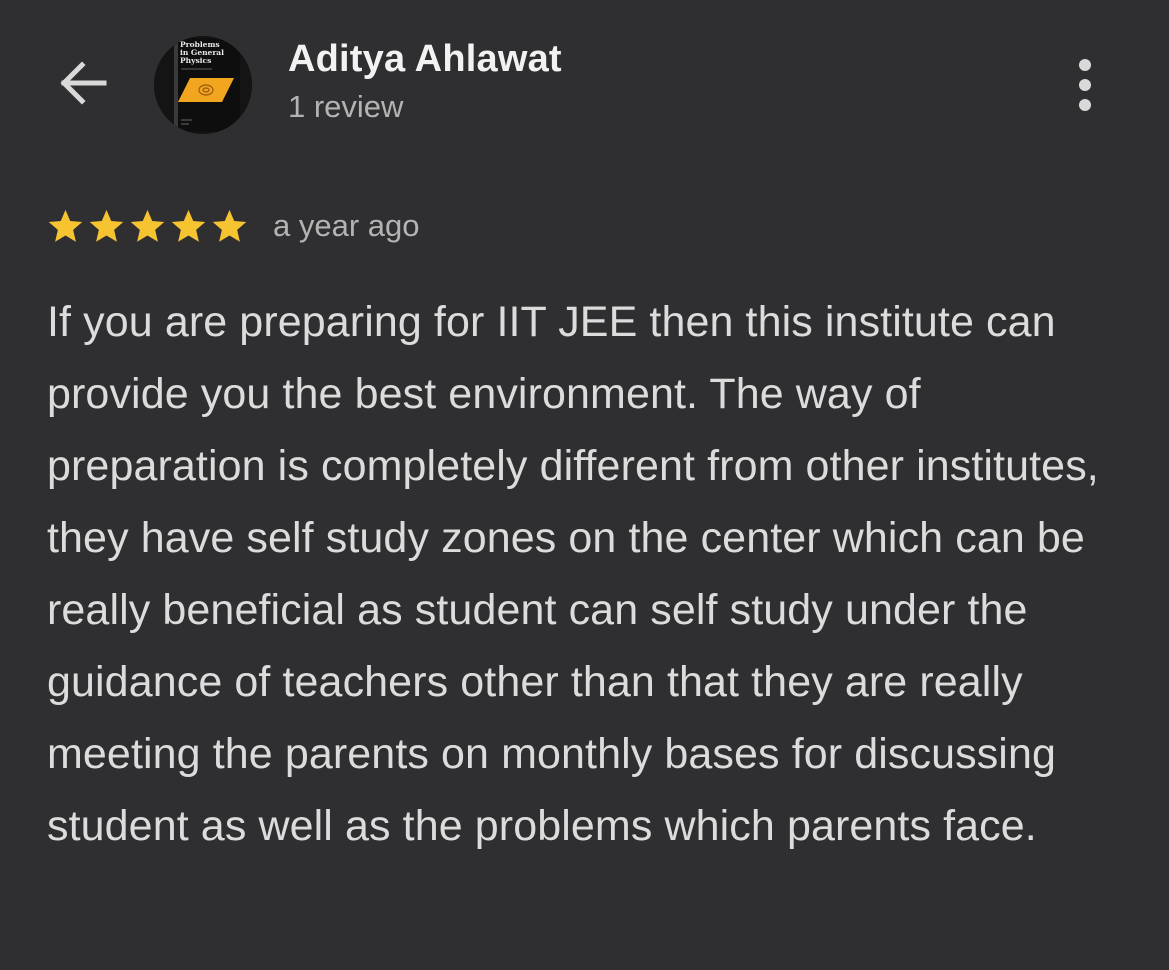 The width and height of the screenshot is (1169, 970). Describe the element at coordinates (346, 225) in the screenshot. I see `review-date: a year ago` at that location.